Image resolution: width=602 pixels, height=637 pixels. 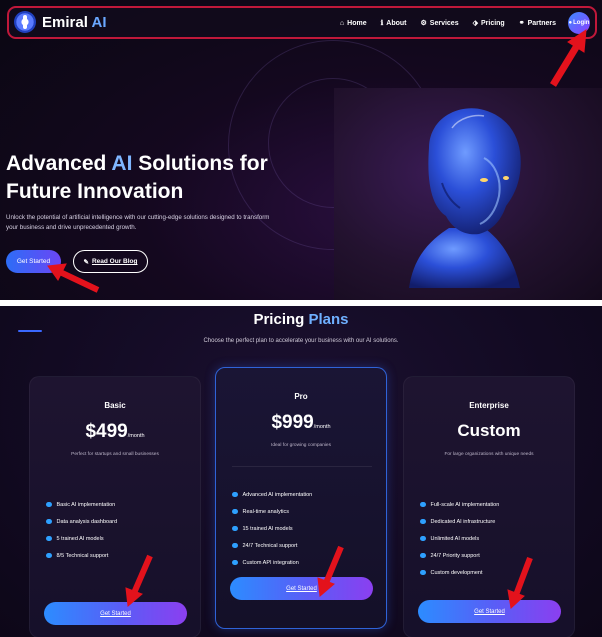 What do you see at coordinates (292, 422) in the screenshot?
I see `price-amount: $999` at bounding box center [292, 422].